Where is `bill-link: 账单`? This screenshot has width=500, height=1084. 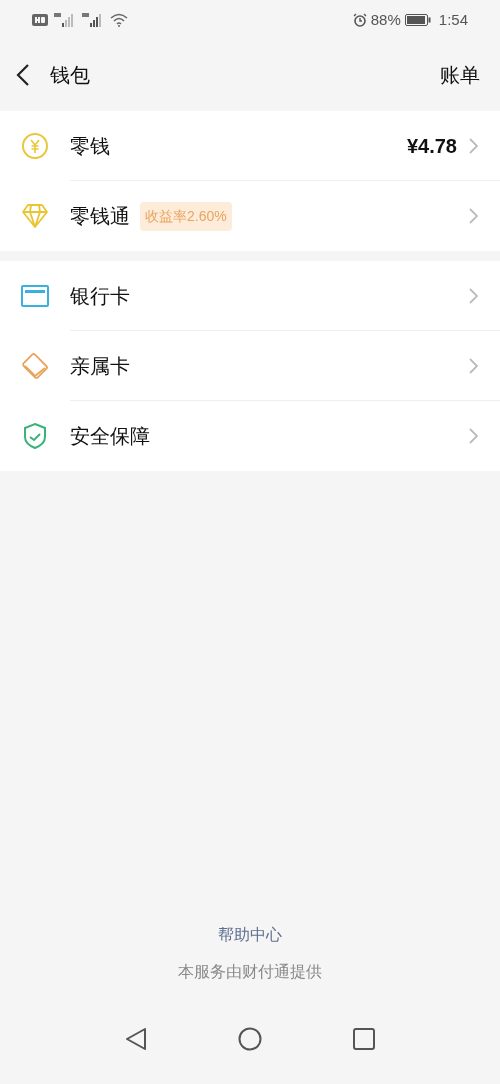
bill-link: 账单 is located at coordinates (460, 75).